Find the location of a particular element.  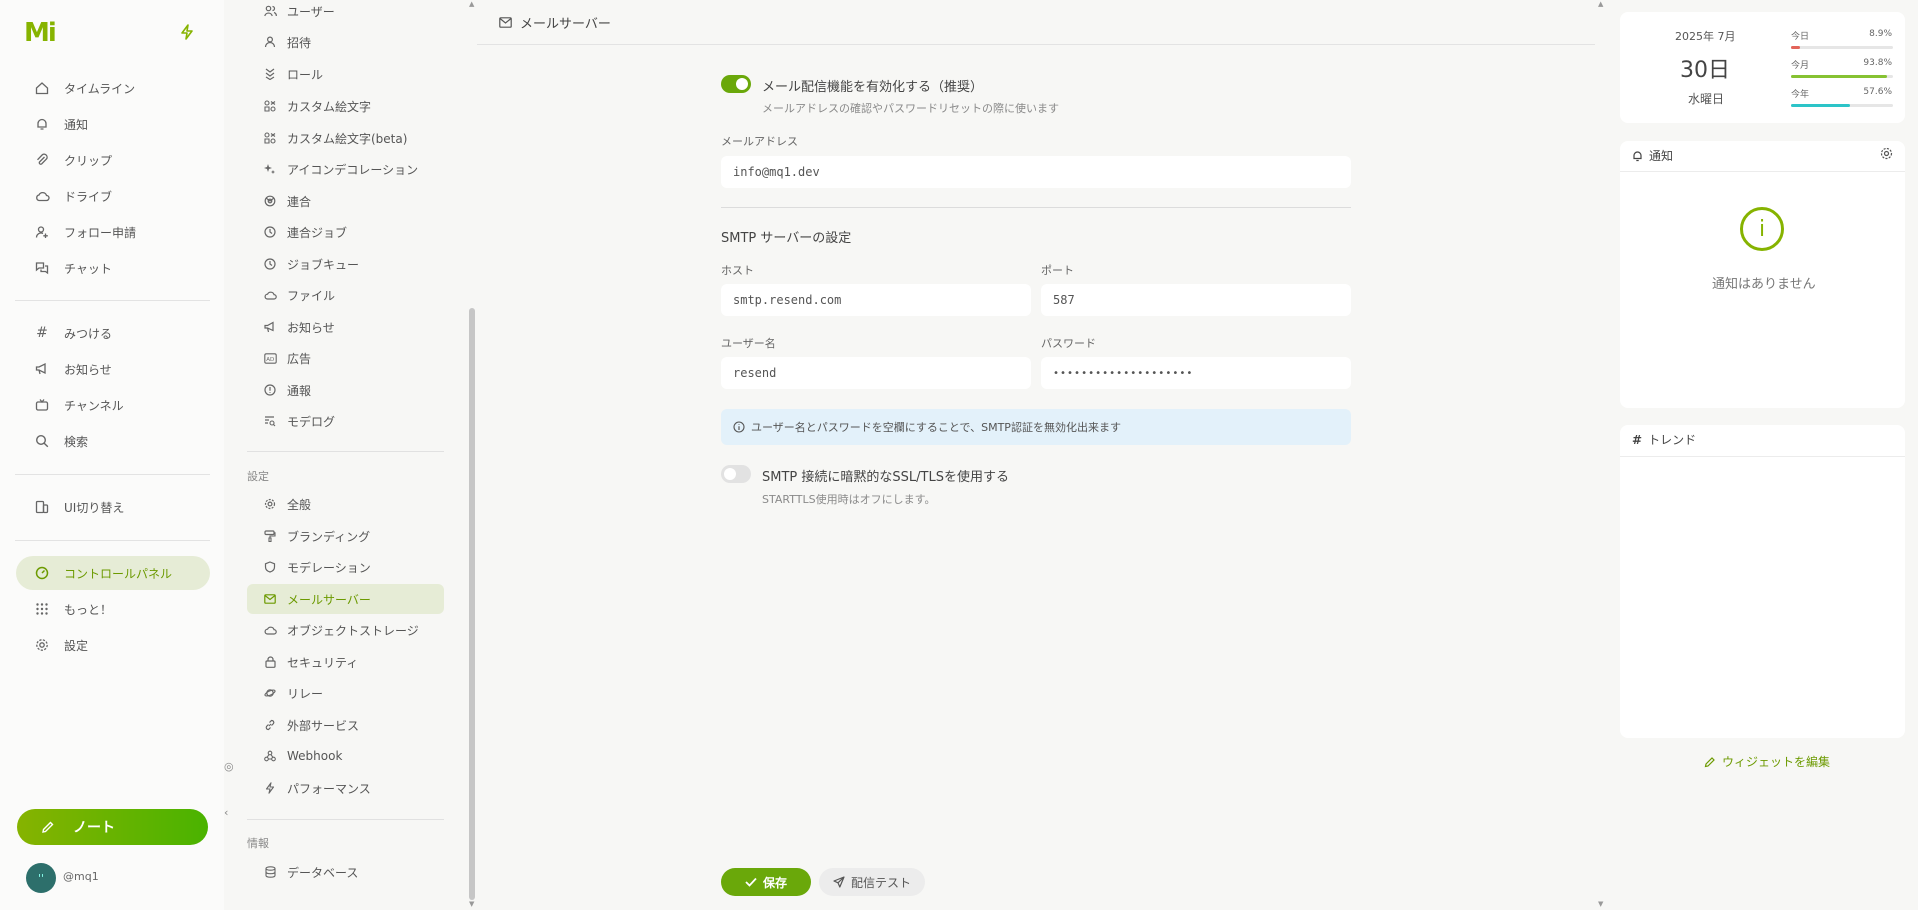

menu-item-ads: AD 広告 is located at coordinates (345, 358).